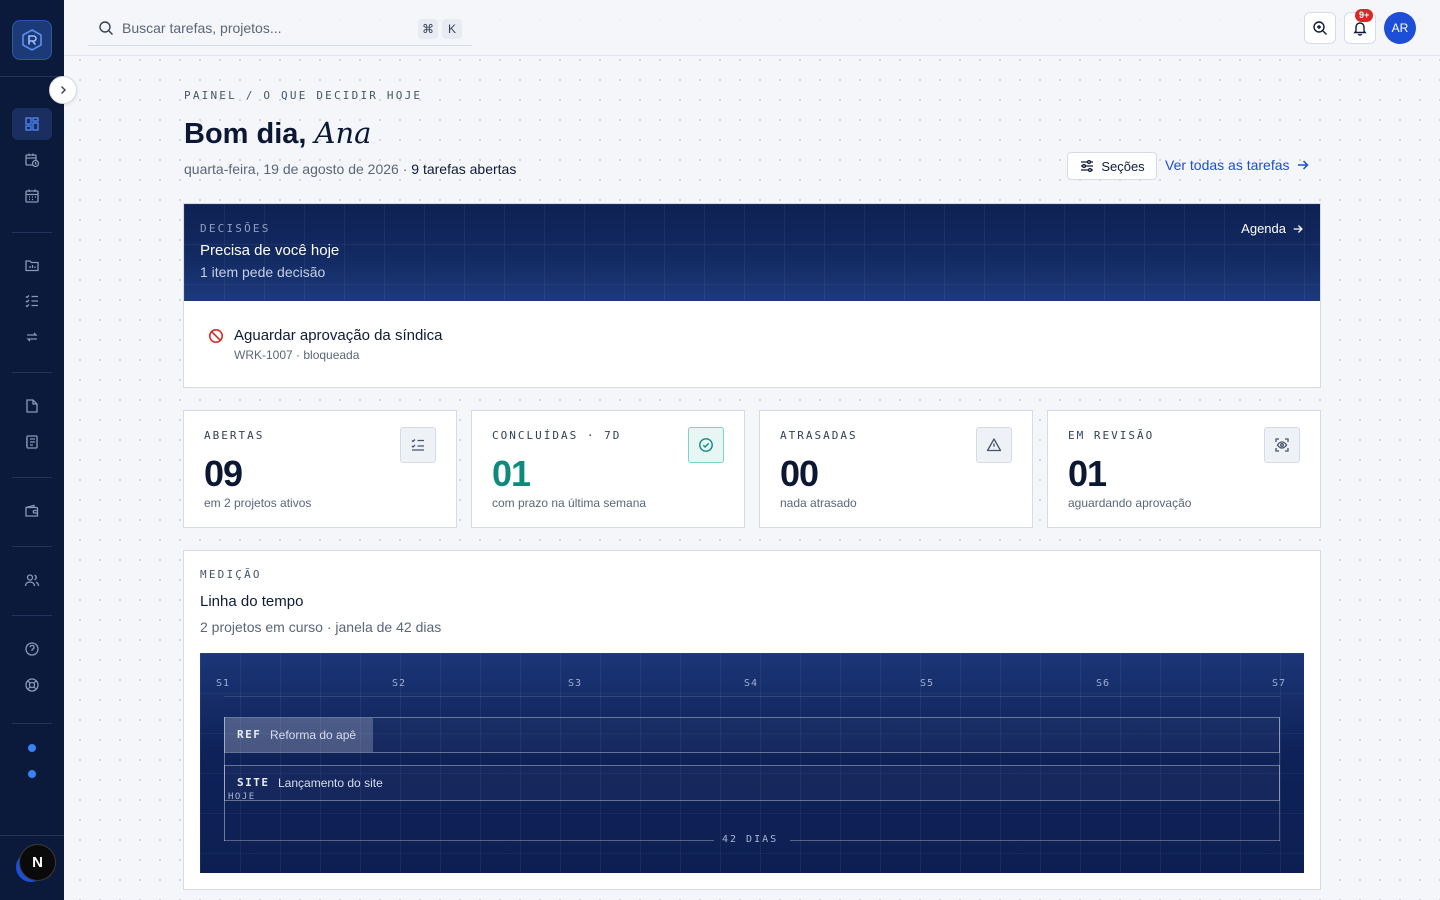 Image resolution: width=1440 pixels, height=900 pixels. I want to click on timeline-label: MEDIÇÃO, so click(231, 574).